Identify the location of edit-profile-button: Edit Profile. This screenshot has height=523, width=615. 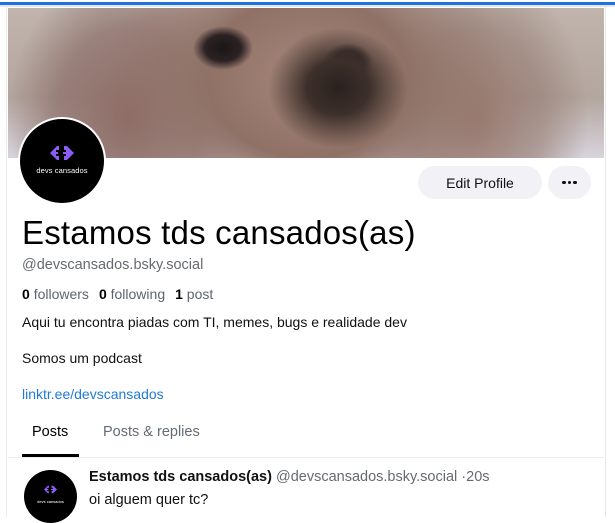
(480, 182).